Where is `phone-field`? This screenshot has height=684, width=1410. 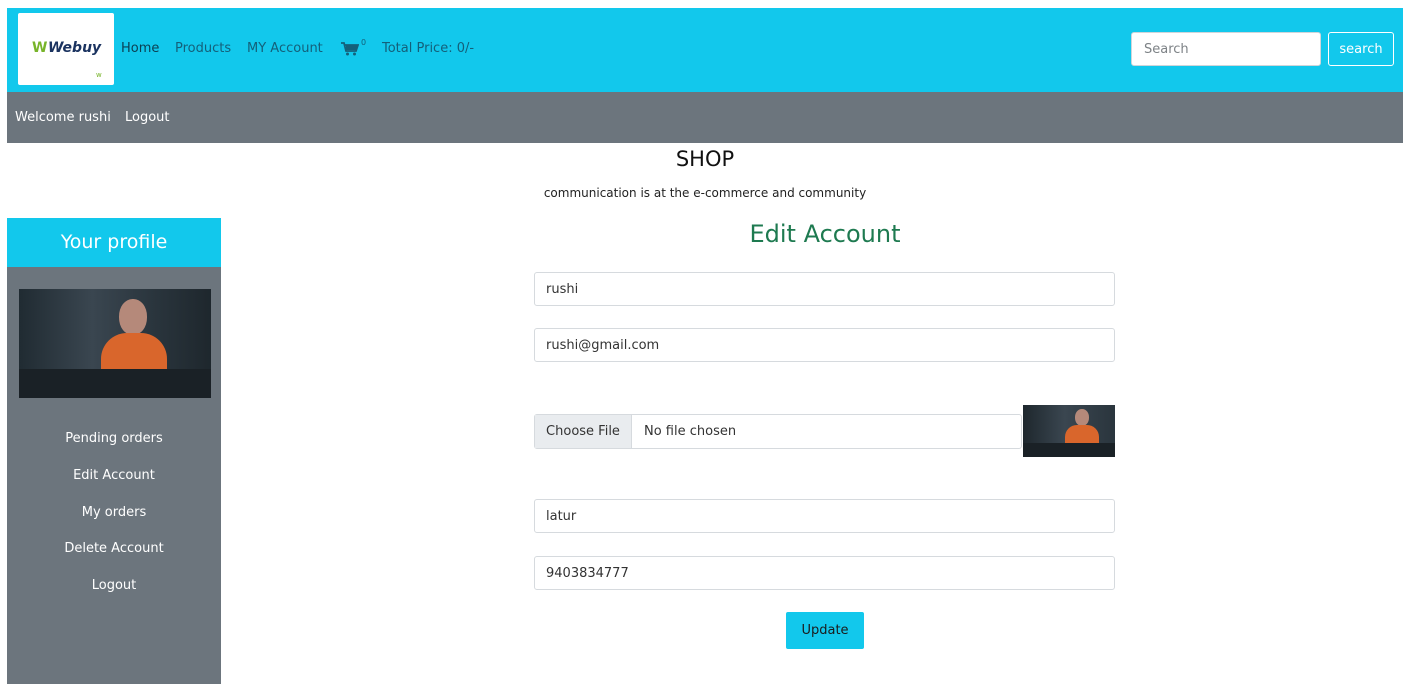
phone-field is located at coordinates (824, 573).